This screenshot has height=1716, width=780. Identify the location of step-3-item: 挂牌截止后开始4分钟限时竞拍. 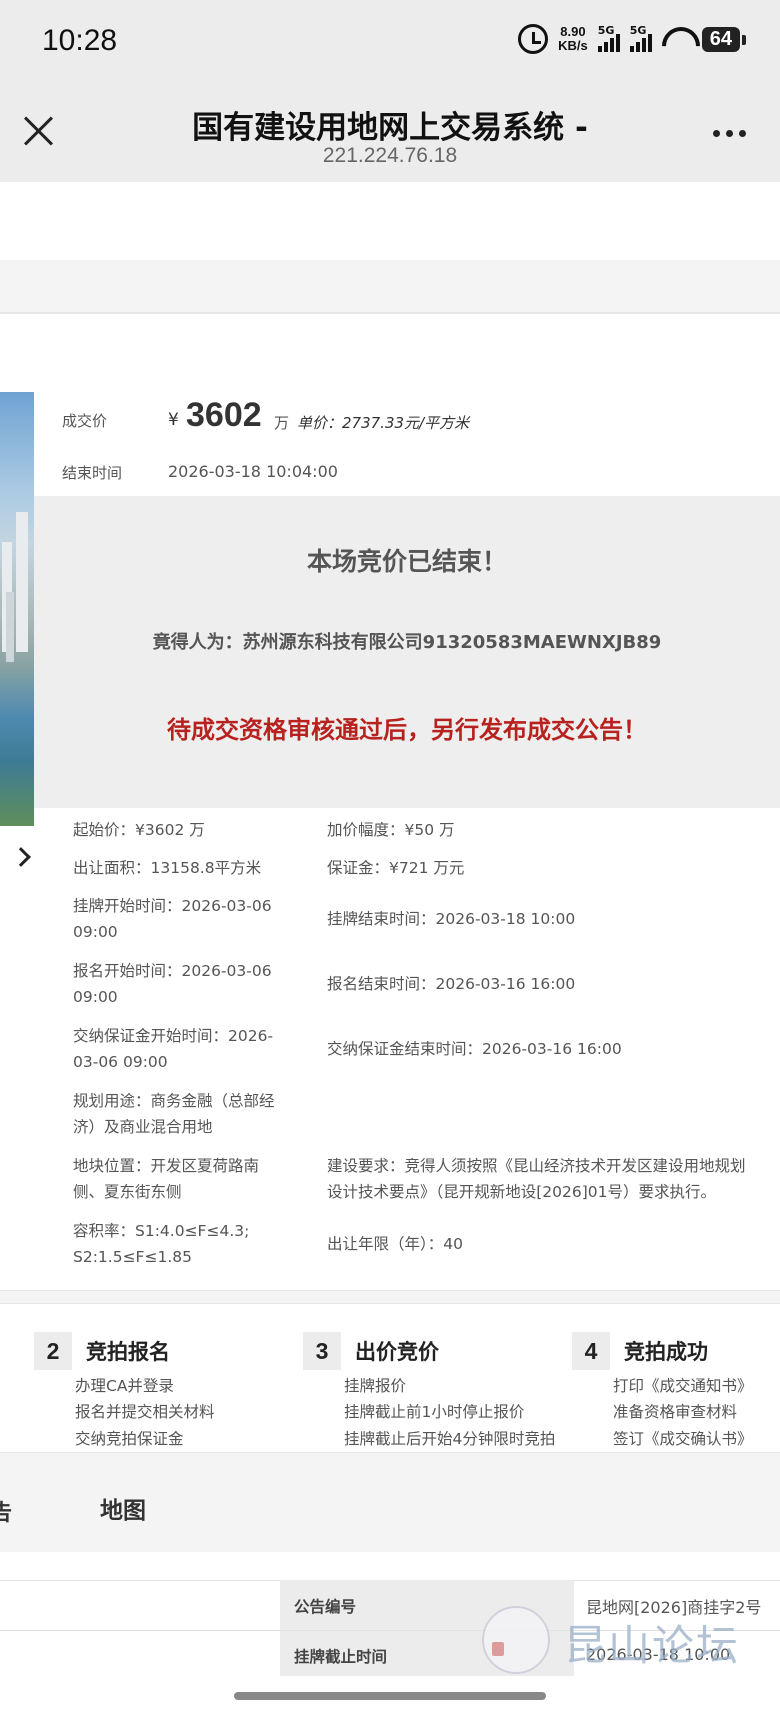
(450, 1439).